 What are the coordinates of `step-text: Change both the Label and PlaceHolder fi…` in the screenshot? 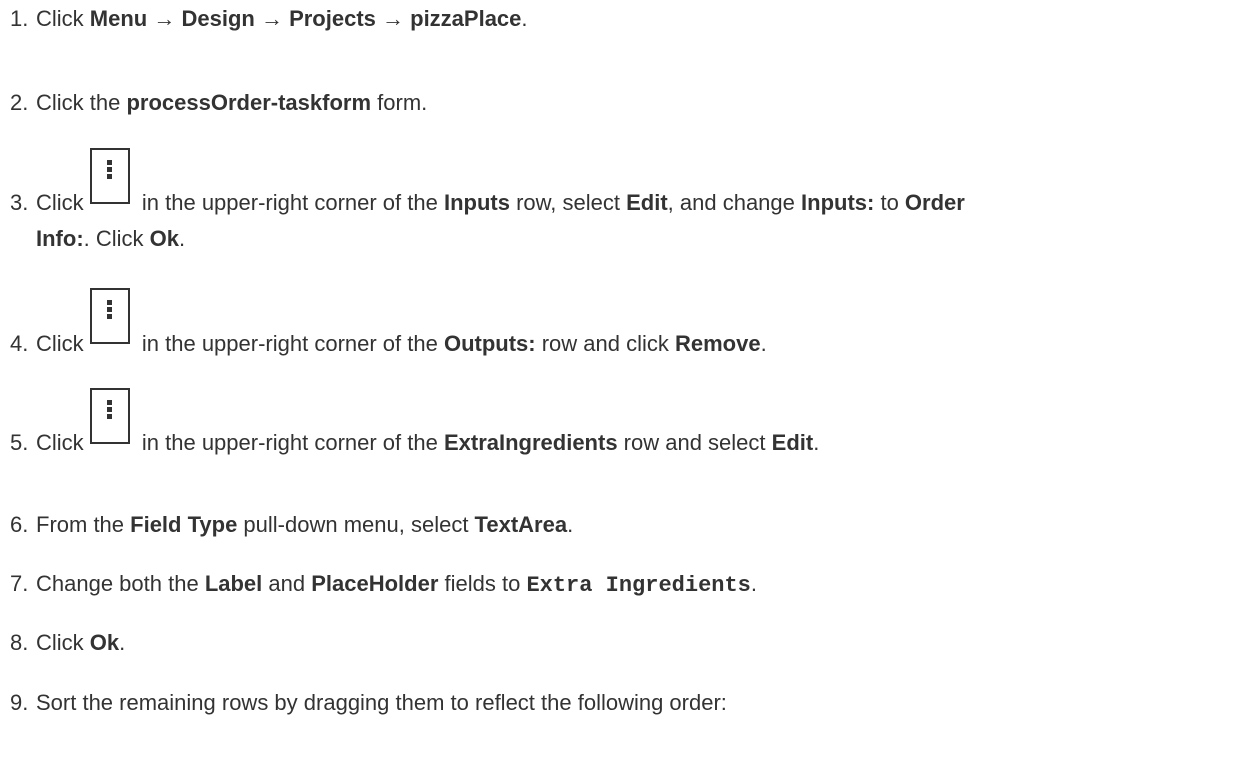 It's located at (396, 584).